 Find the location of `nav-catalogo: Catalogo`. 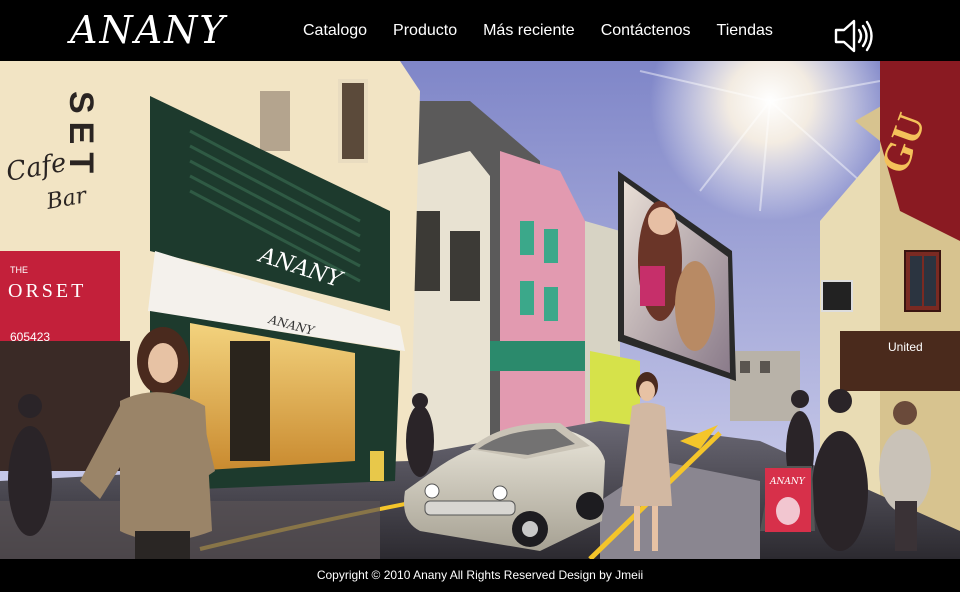

nav-catalogo: Catalogo is located at coordinates (335, 31).